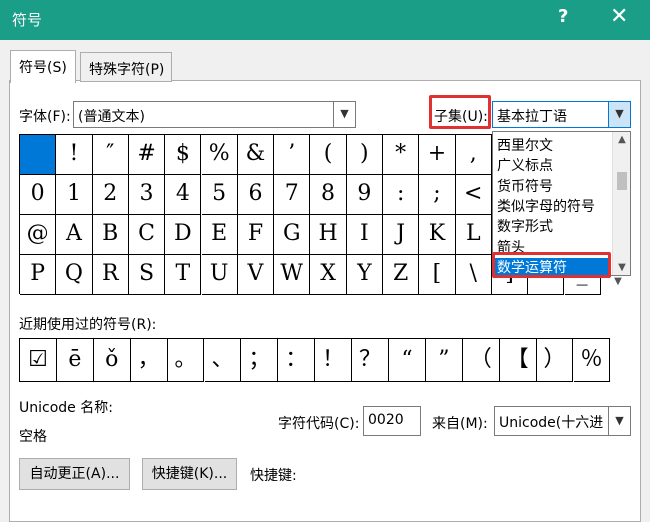 This screenshot has height=522, width=650. Describe the element at coordinates (525, 146) in the screenshot. I see `subset-dropdown-item: 西里尔文` at that location.